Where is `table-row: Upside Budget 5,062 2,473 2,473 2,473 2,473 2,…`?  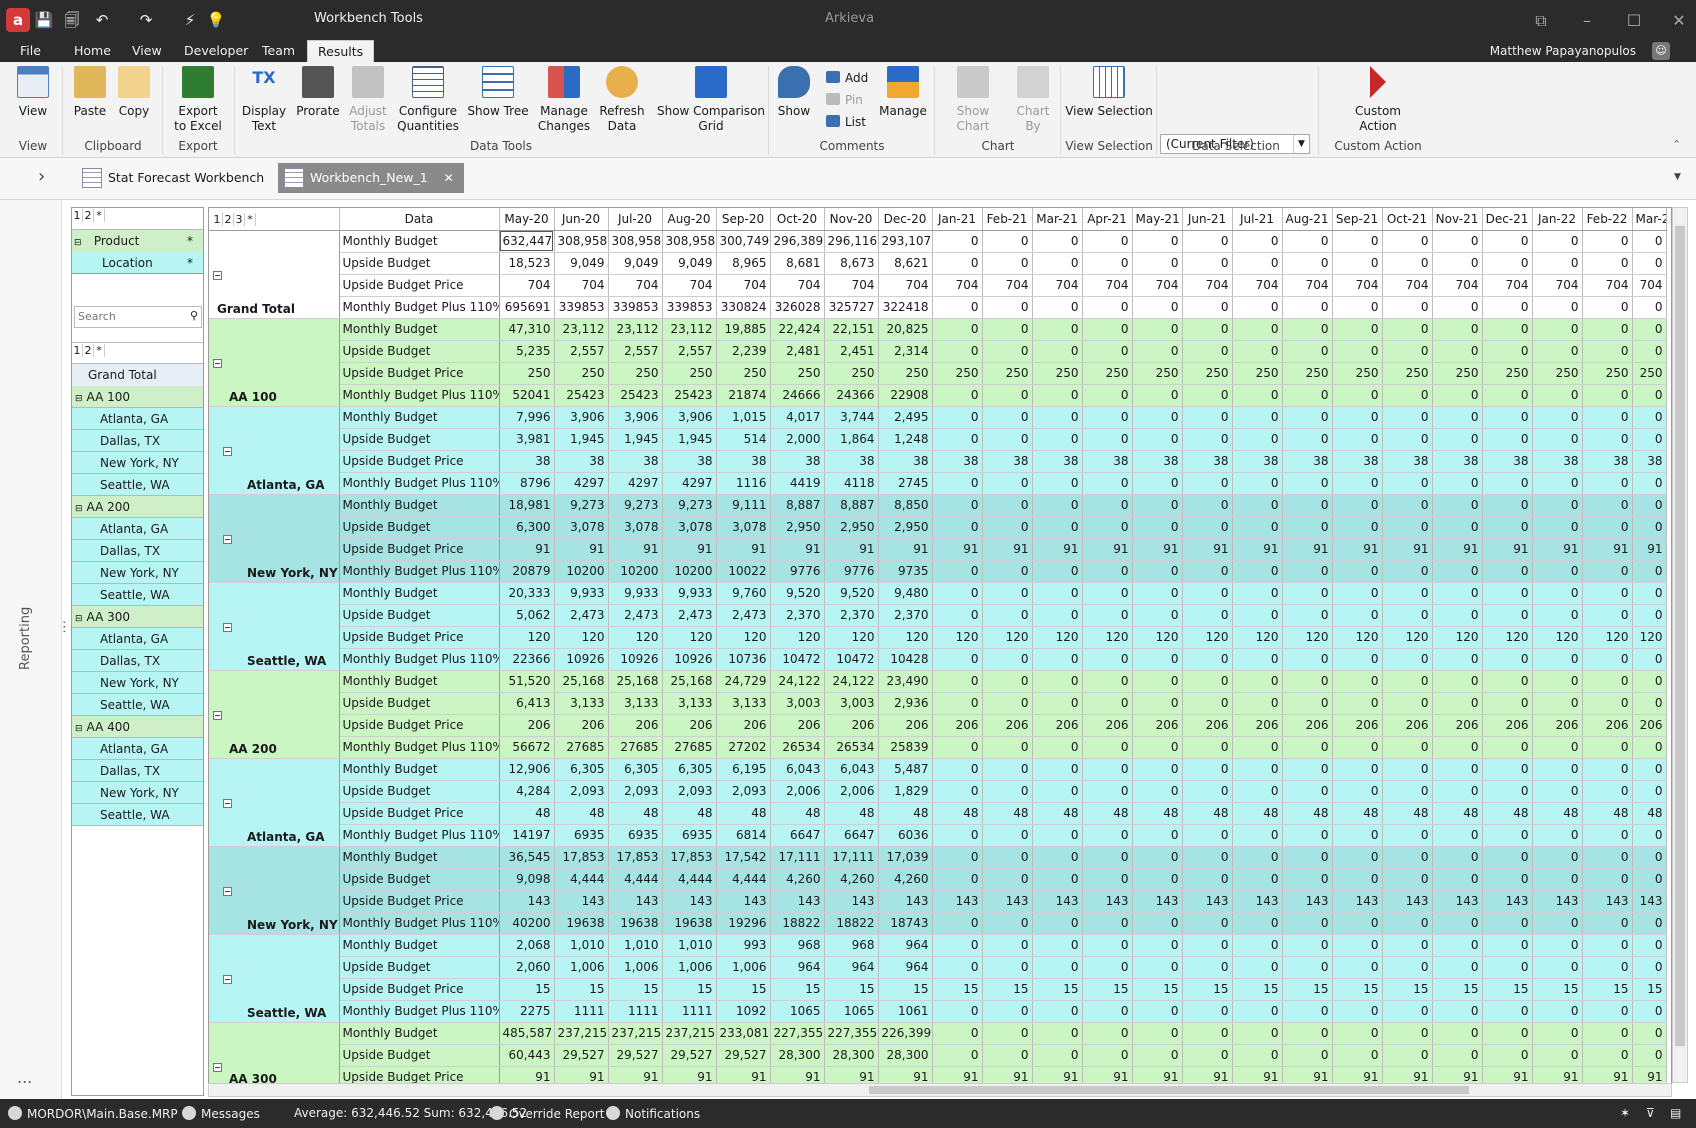
table-row: Upside Budget 5,062 2,473 2,473 2,473 2,473 2,… is located at coordinates (938, 615).